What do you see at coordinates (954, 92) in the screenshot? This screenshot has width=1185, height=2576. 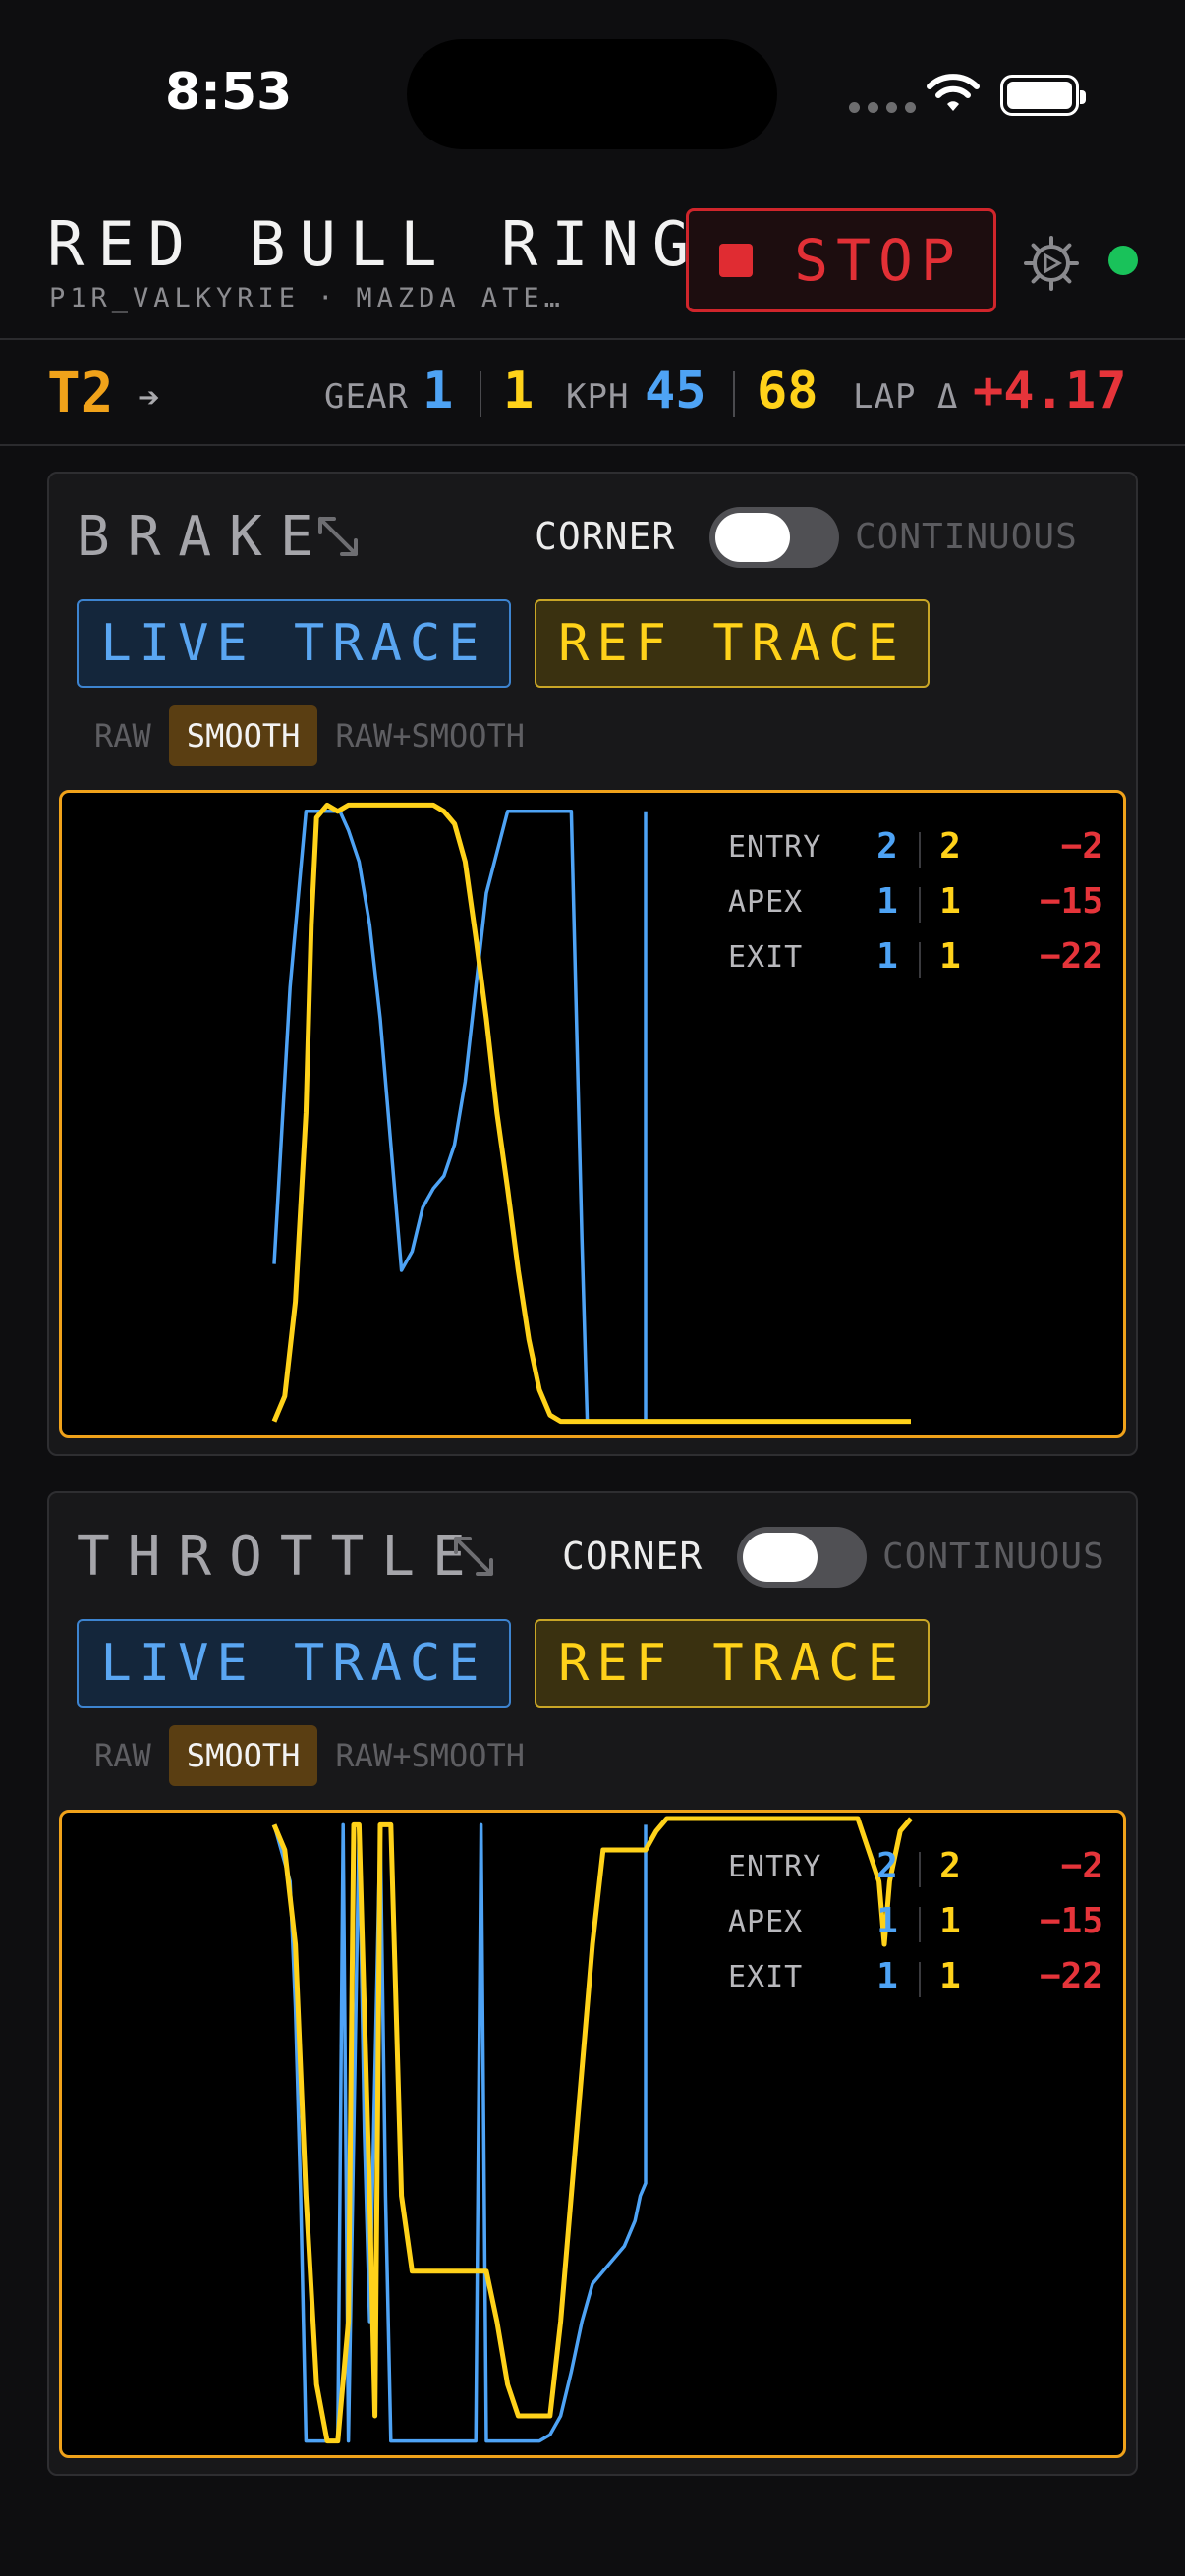 I see `wifi-icon` at bounding box center [954, 92].